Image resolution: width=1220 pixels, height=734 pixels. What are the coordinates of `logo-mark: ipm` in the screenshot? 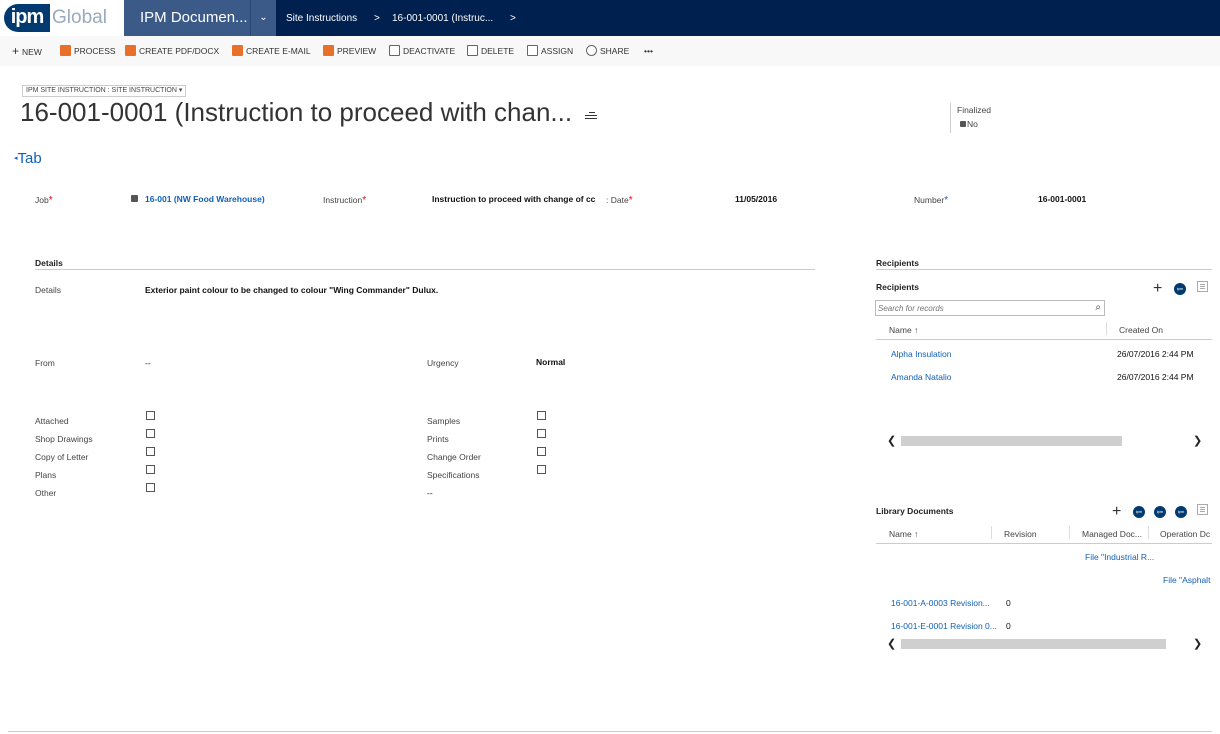 It's located at (27, 18).